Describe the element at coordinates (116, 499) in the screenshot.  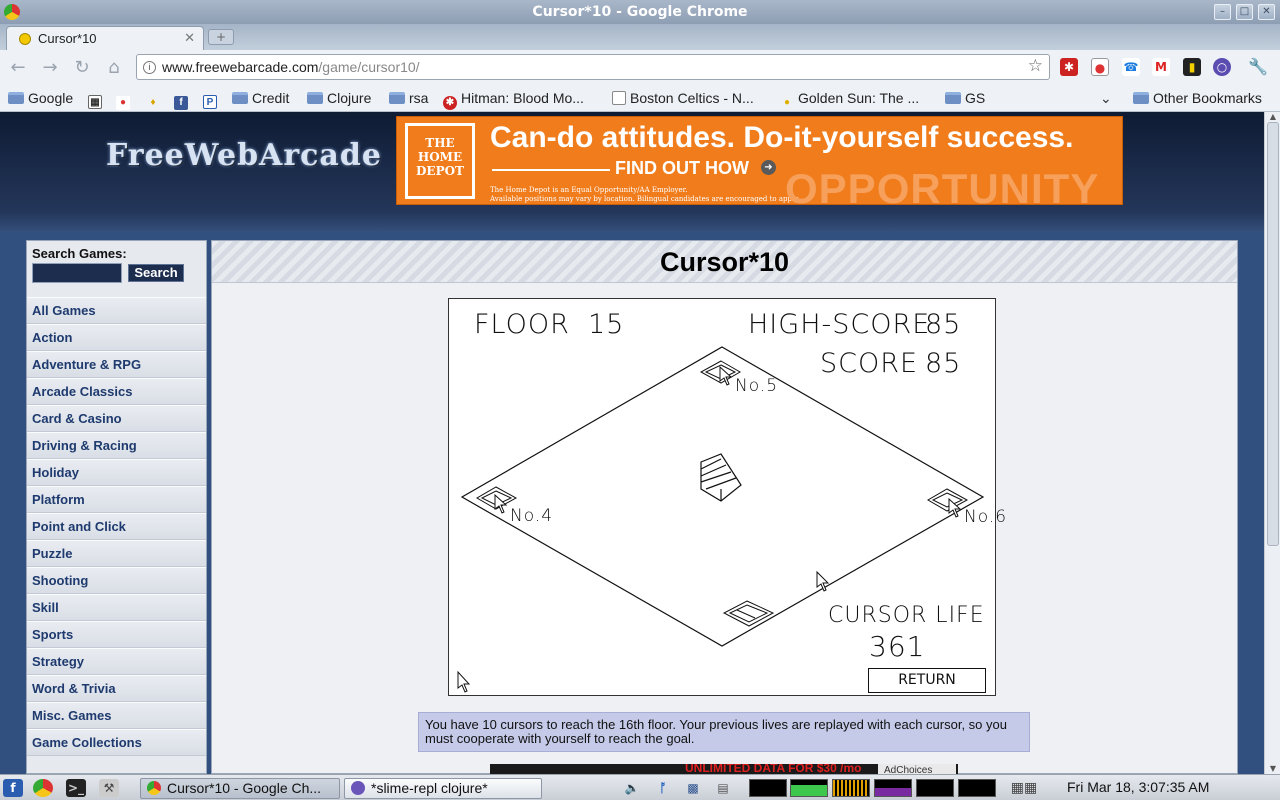
I see `category-platform: Platform` at that location.